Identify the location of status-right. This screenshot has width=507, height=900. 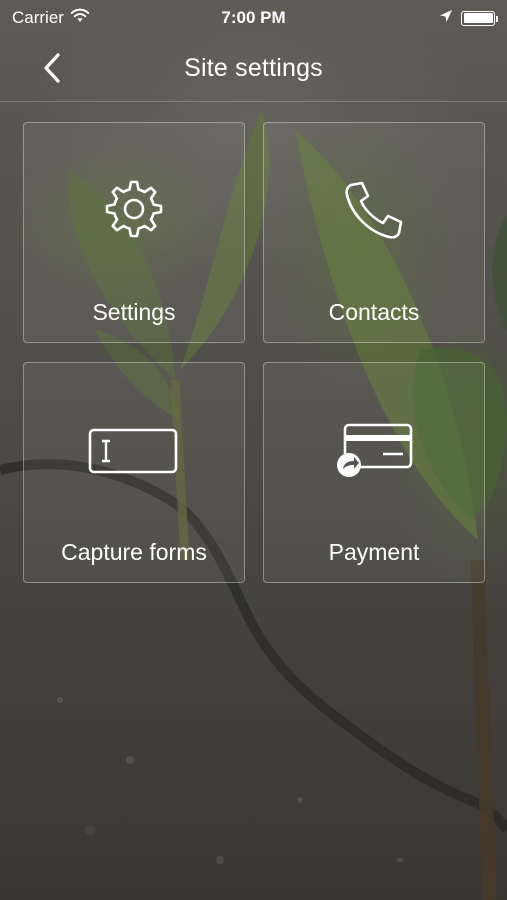
(421, 18).